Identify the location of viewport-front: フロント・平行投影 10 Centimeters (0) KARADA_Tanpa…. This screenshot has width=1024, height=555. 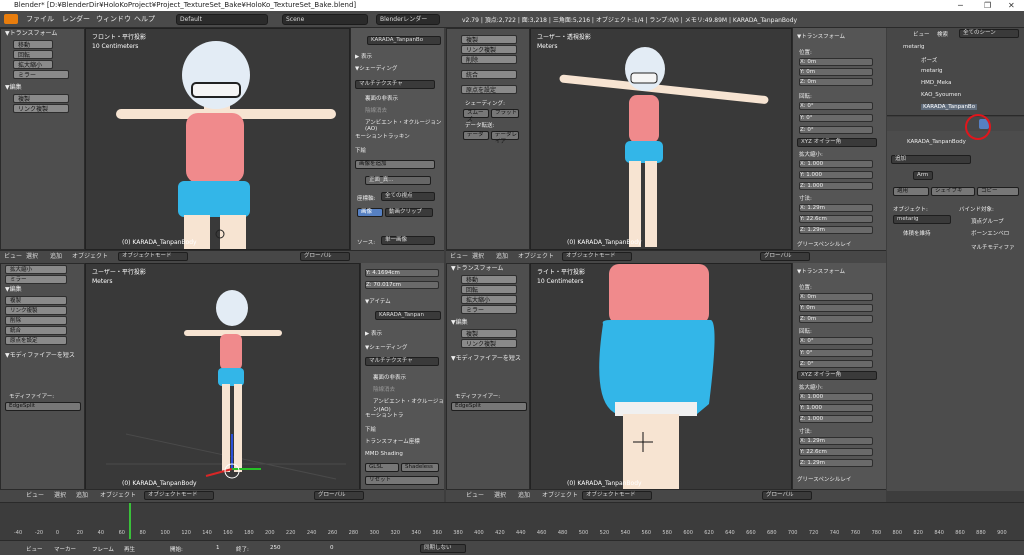
(217, 139).